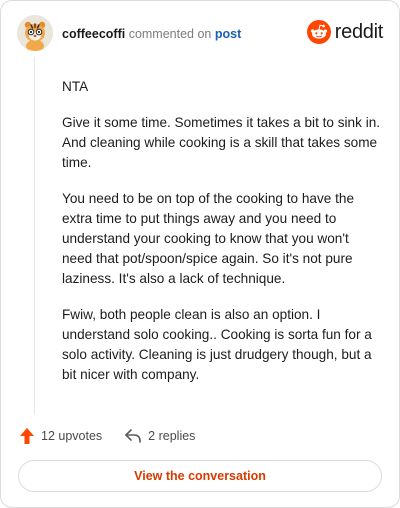 The image size is (400, 508). Describe the element at coordinates (75, 86) in the screenshot. I see `comment-paragraph: NTA` at that location.